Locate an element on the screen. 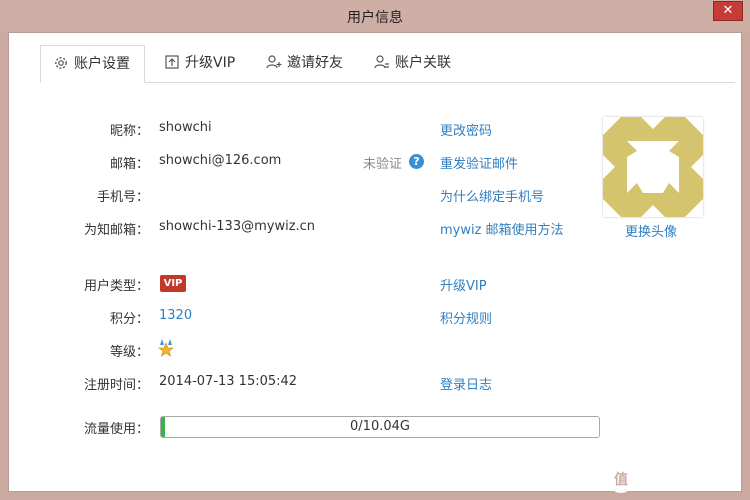  login-log-link: 登录日志 is located at coordinates (466, 383).